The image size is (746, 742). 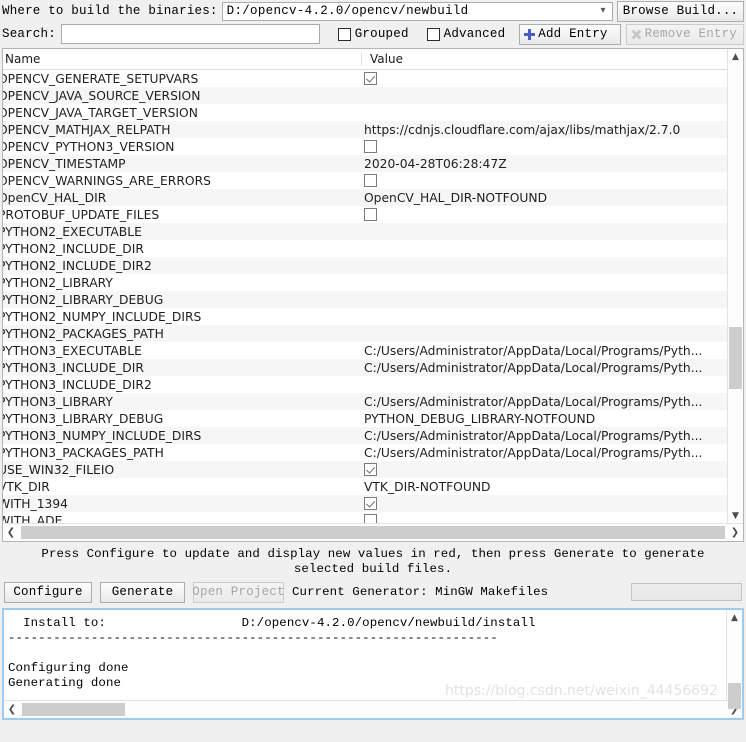 I want to click on search-input, so click(x=190, y=34).